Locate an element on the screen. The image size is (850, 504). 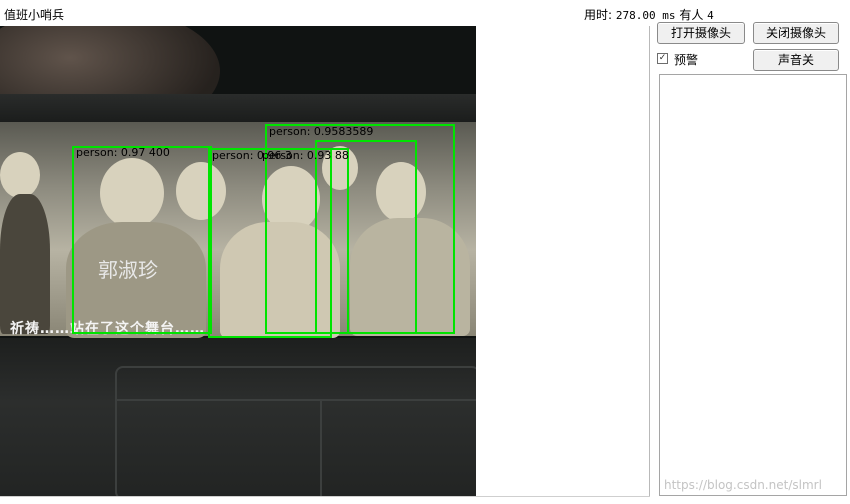
watermark: https://blog.csdn.net/slmrl is located at coordinates (743, 485).